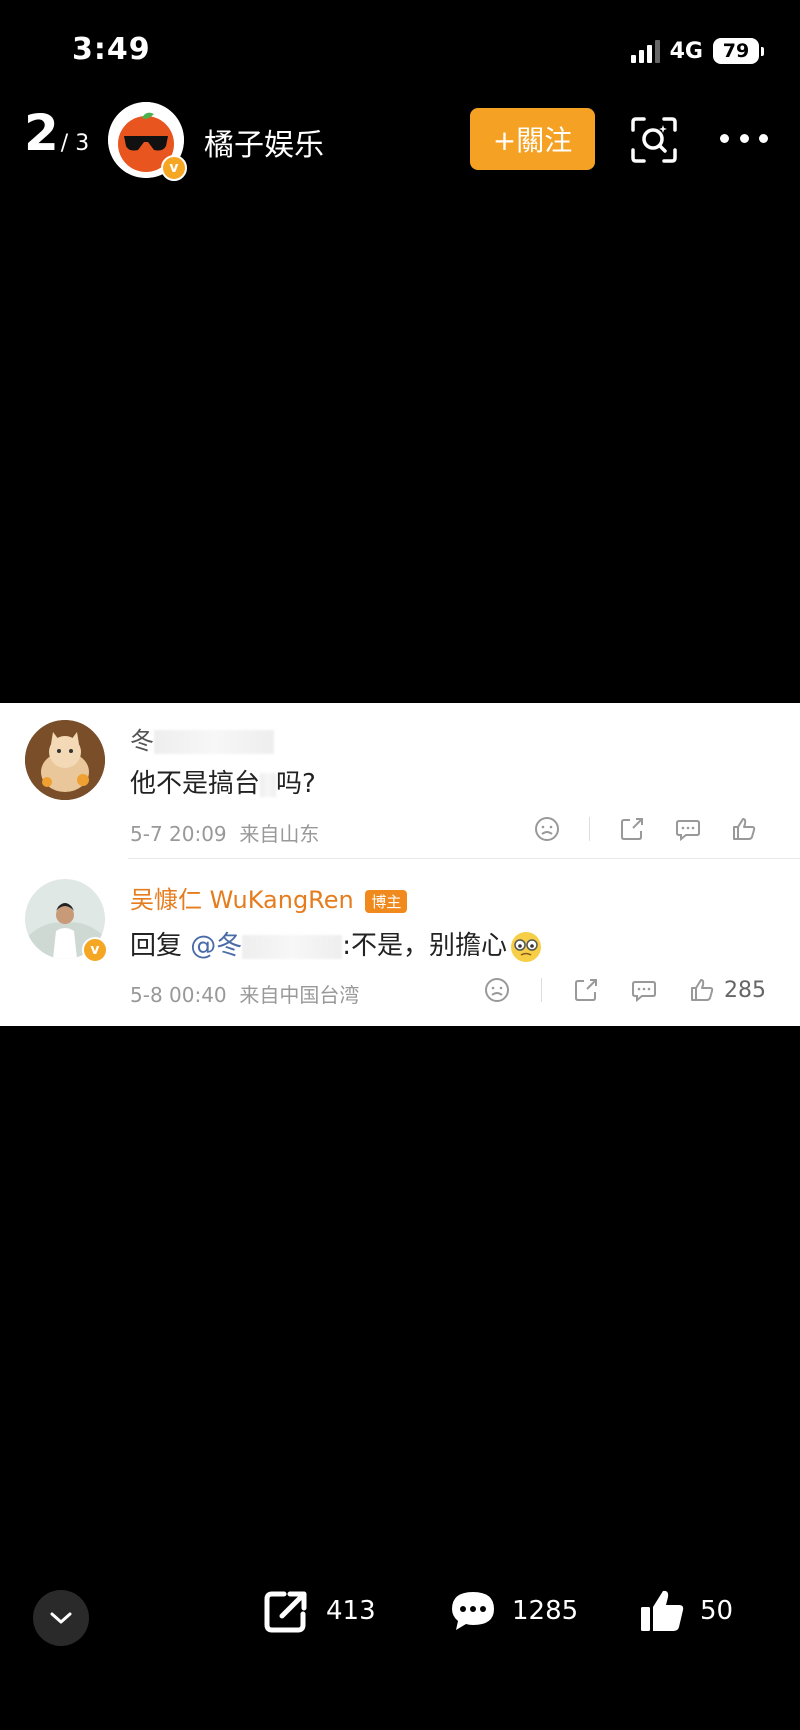 The width and height of the screenshot is (800, 1730). I want to click on worried-emoji-icon, so click(526, 946).